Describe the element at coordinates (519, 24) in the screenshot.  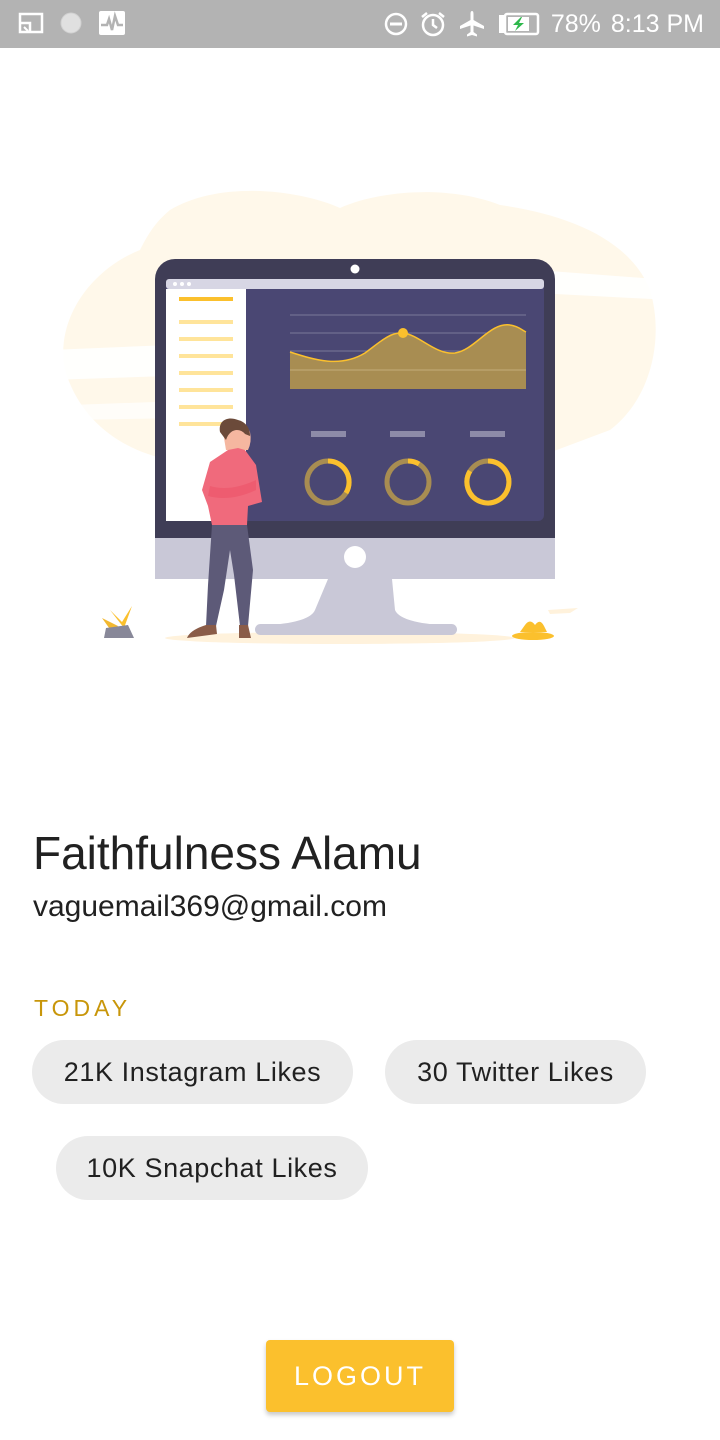
I see `battery-charging-icon` at that location.